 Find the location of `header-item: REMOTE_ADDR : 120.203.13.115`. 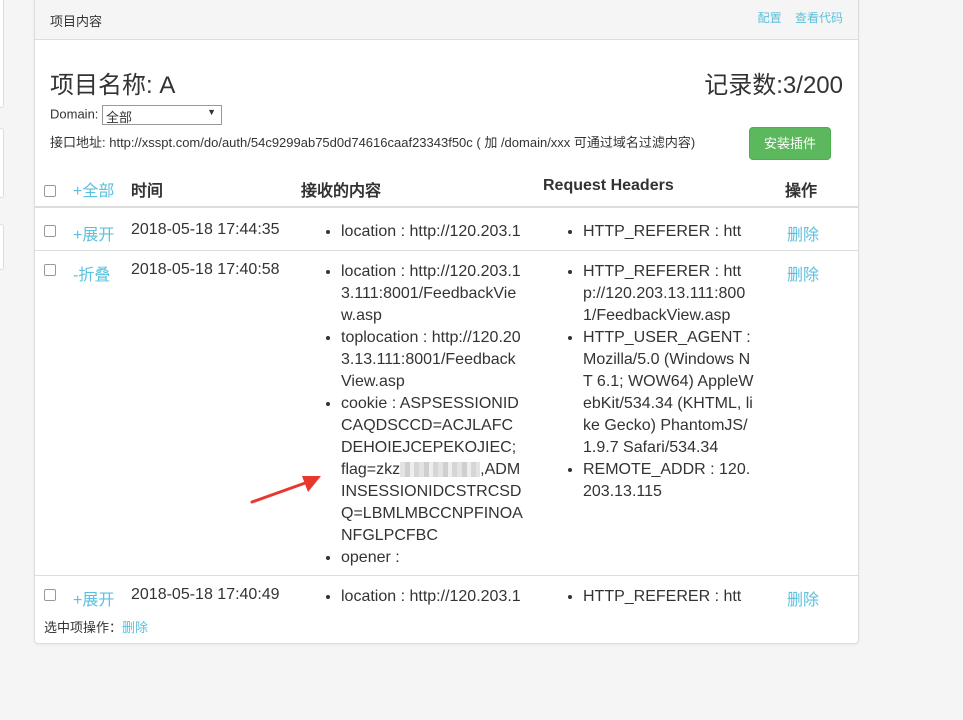

header-item: REMOTE_ADDR : 120.203.13.115 is located at coordinates (669, 481).